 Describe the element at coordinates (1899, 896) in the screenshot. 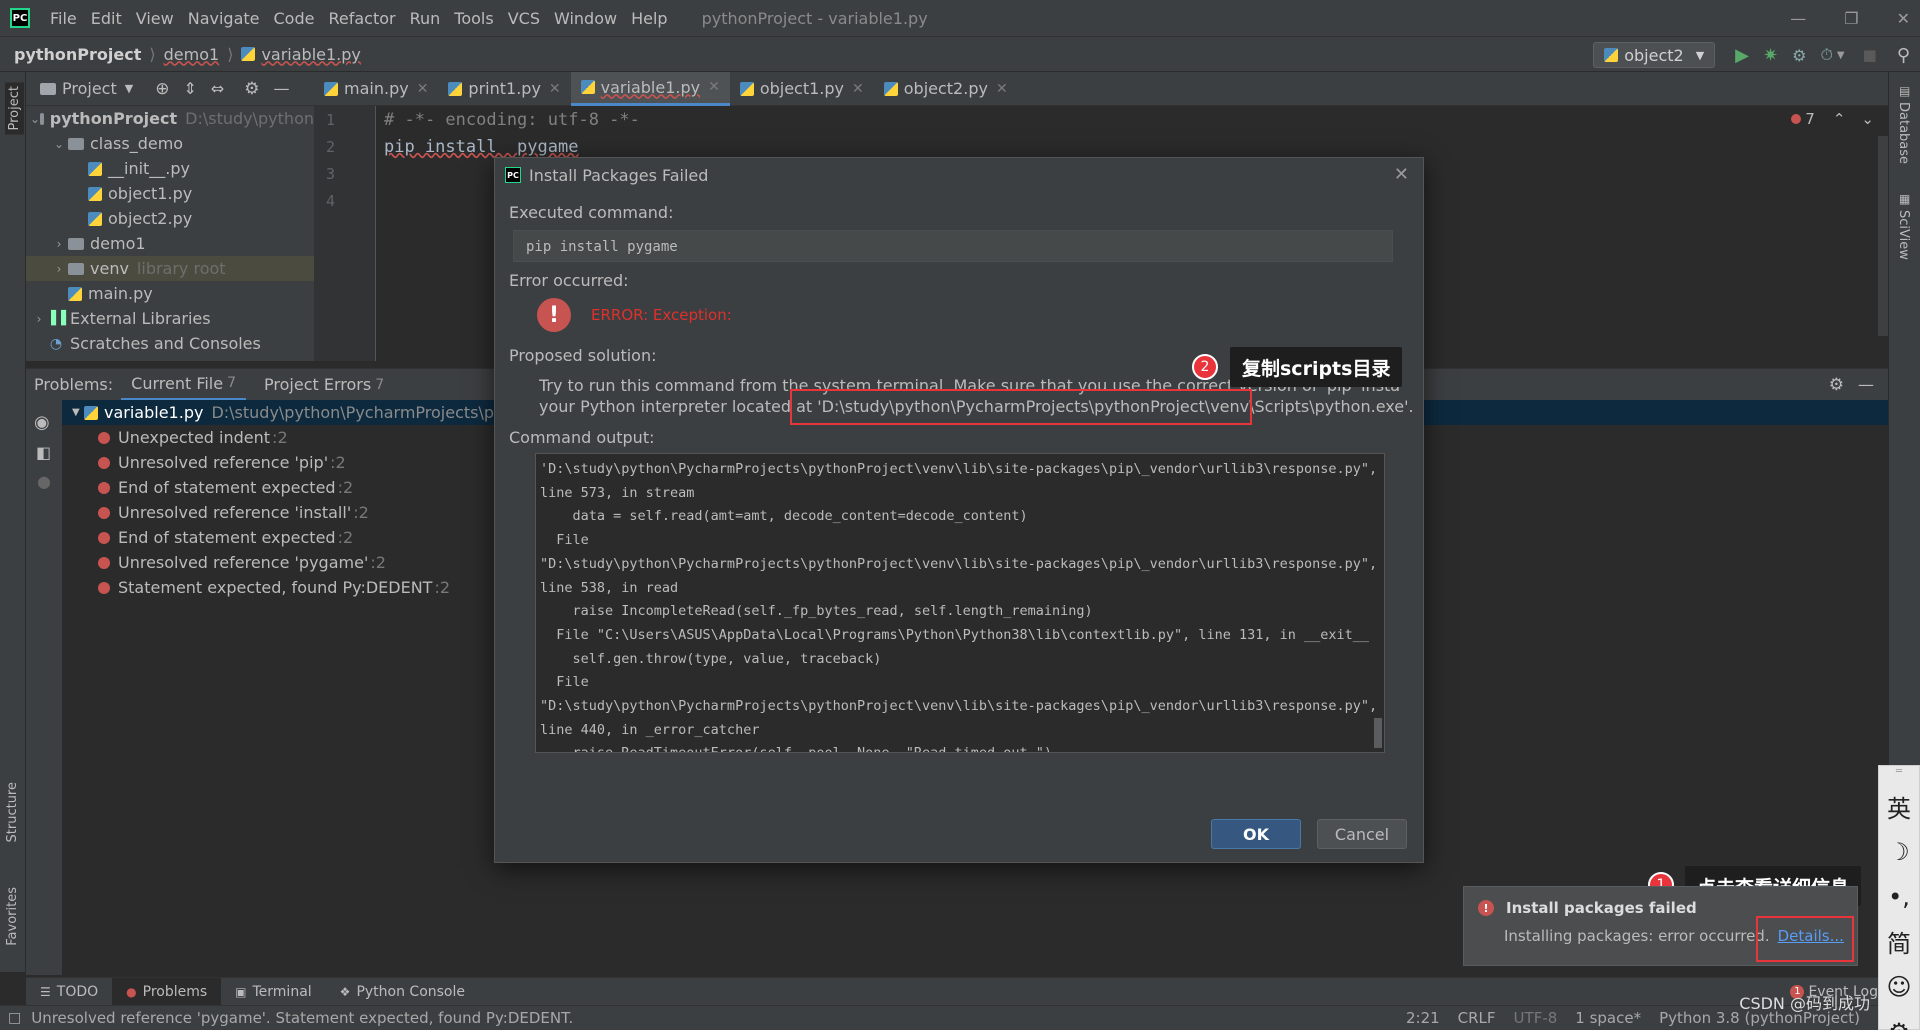

I see `ime-key: •,` at that location.